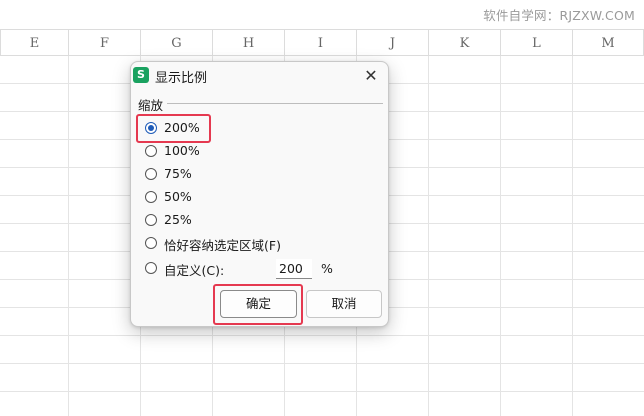 This screenshot has height=416, width=644. I want to click on close-button: ✕, so click(371, 76).